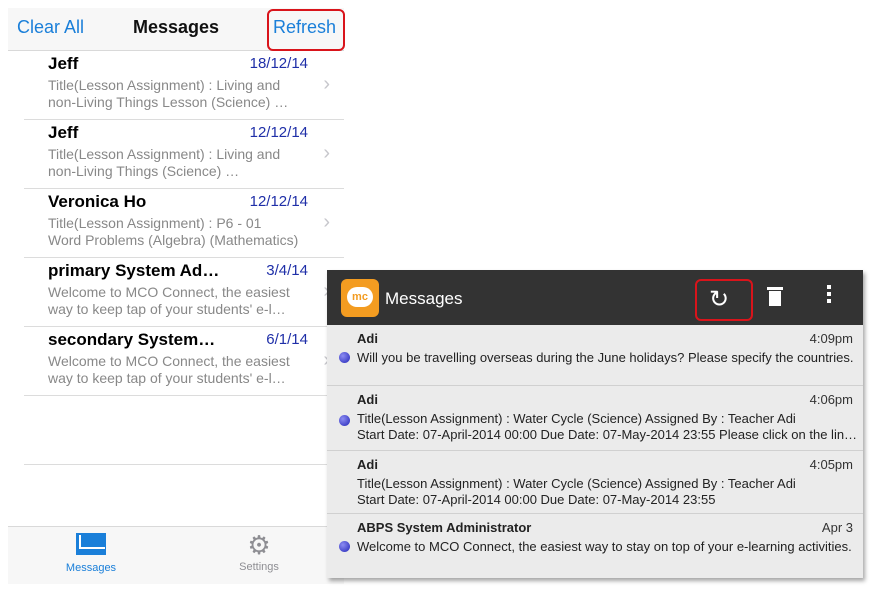 The height and width of the screenshot is (593, 875). What do you see at coordinates (155, 223) in the screenshot?
I see `preview-line: Title(Lesson Assignment) : P6 - 01` at bounding box center [155, 223].